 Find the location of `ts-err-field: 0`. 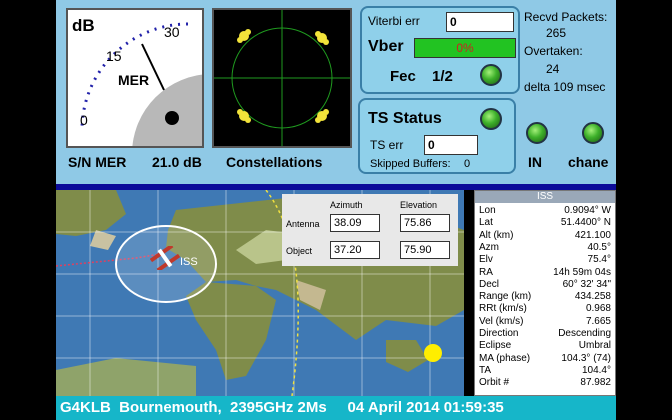

ts-err-field: 0 is located at coordinates (451, 145).